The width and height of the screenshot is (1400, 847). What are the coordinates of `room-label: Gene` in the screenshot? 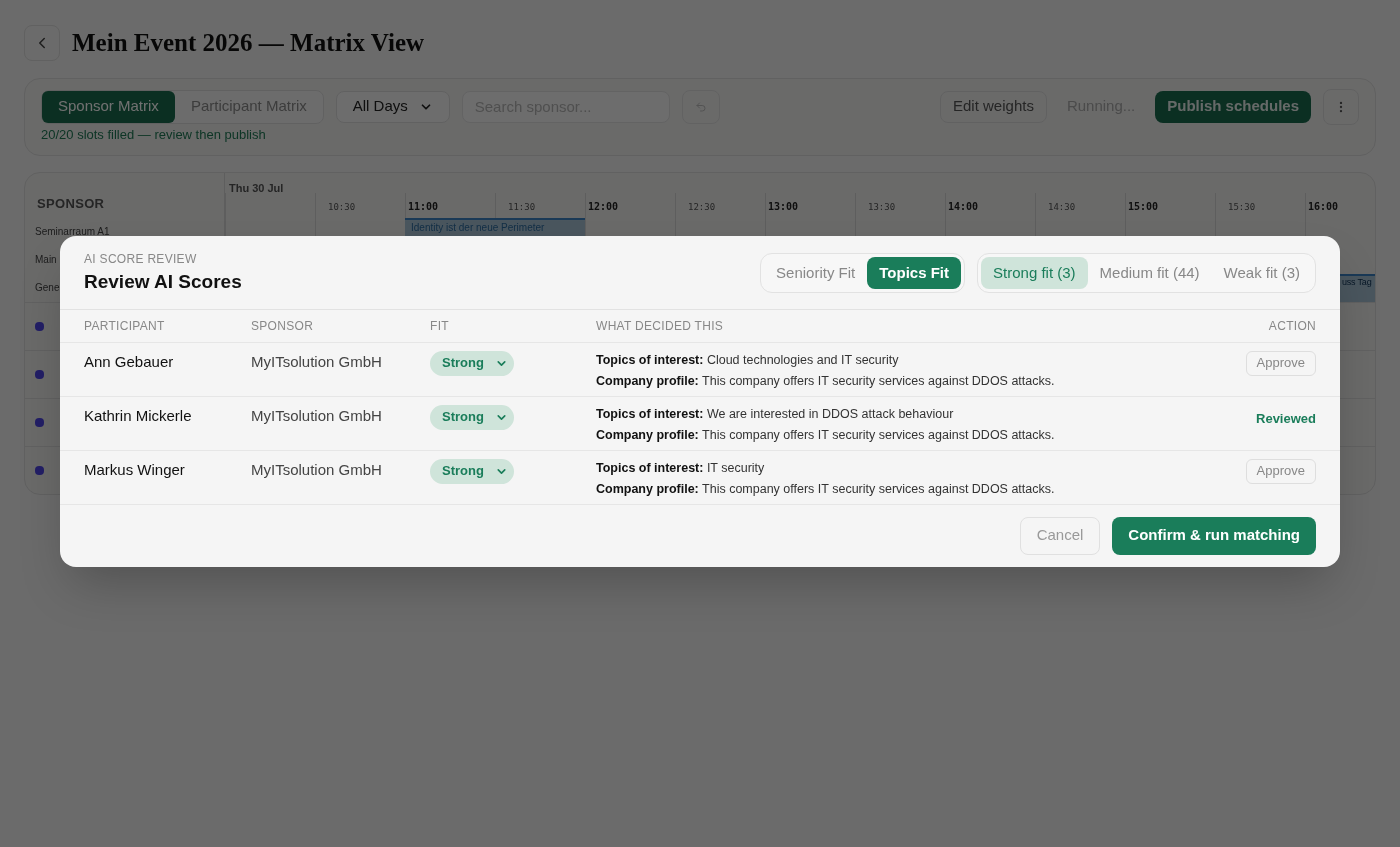 It's located at (47, 288).